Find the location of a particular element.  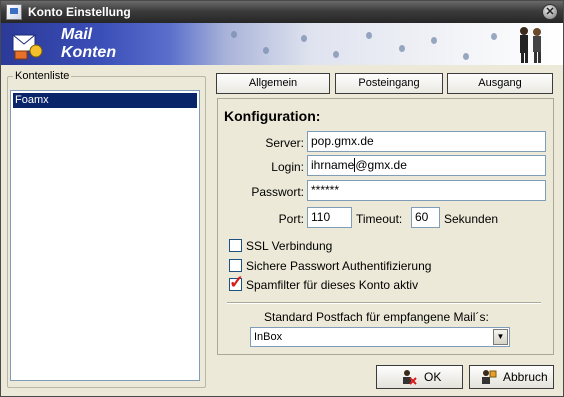

account-list-item: Foamx is located at coordinates (105, 100).